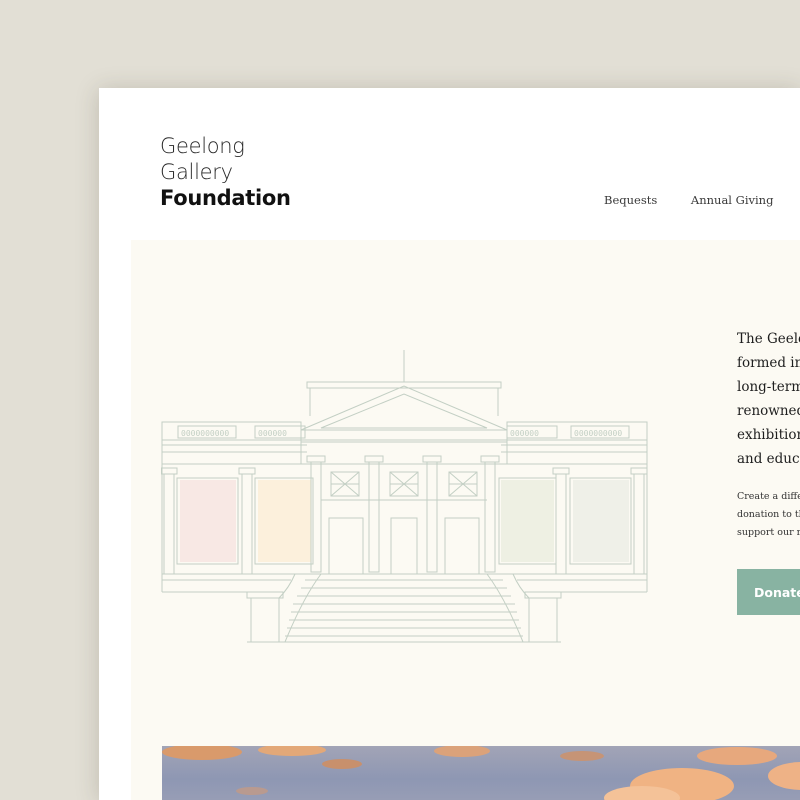 This screenshot has width=800, height=800. What do you see at coordinates (768, 387) in the screenshot?
I see `intro-line: long-term` at bounding box center [768, 387].